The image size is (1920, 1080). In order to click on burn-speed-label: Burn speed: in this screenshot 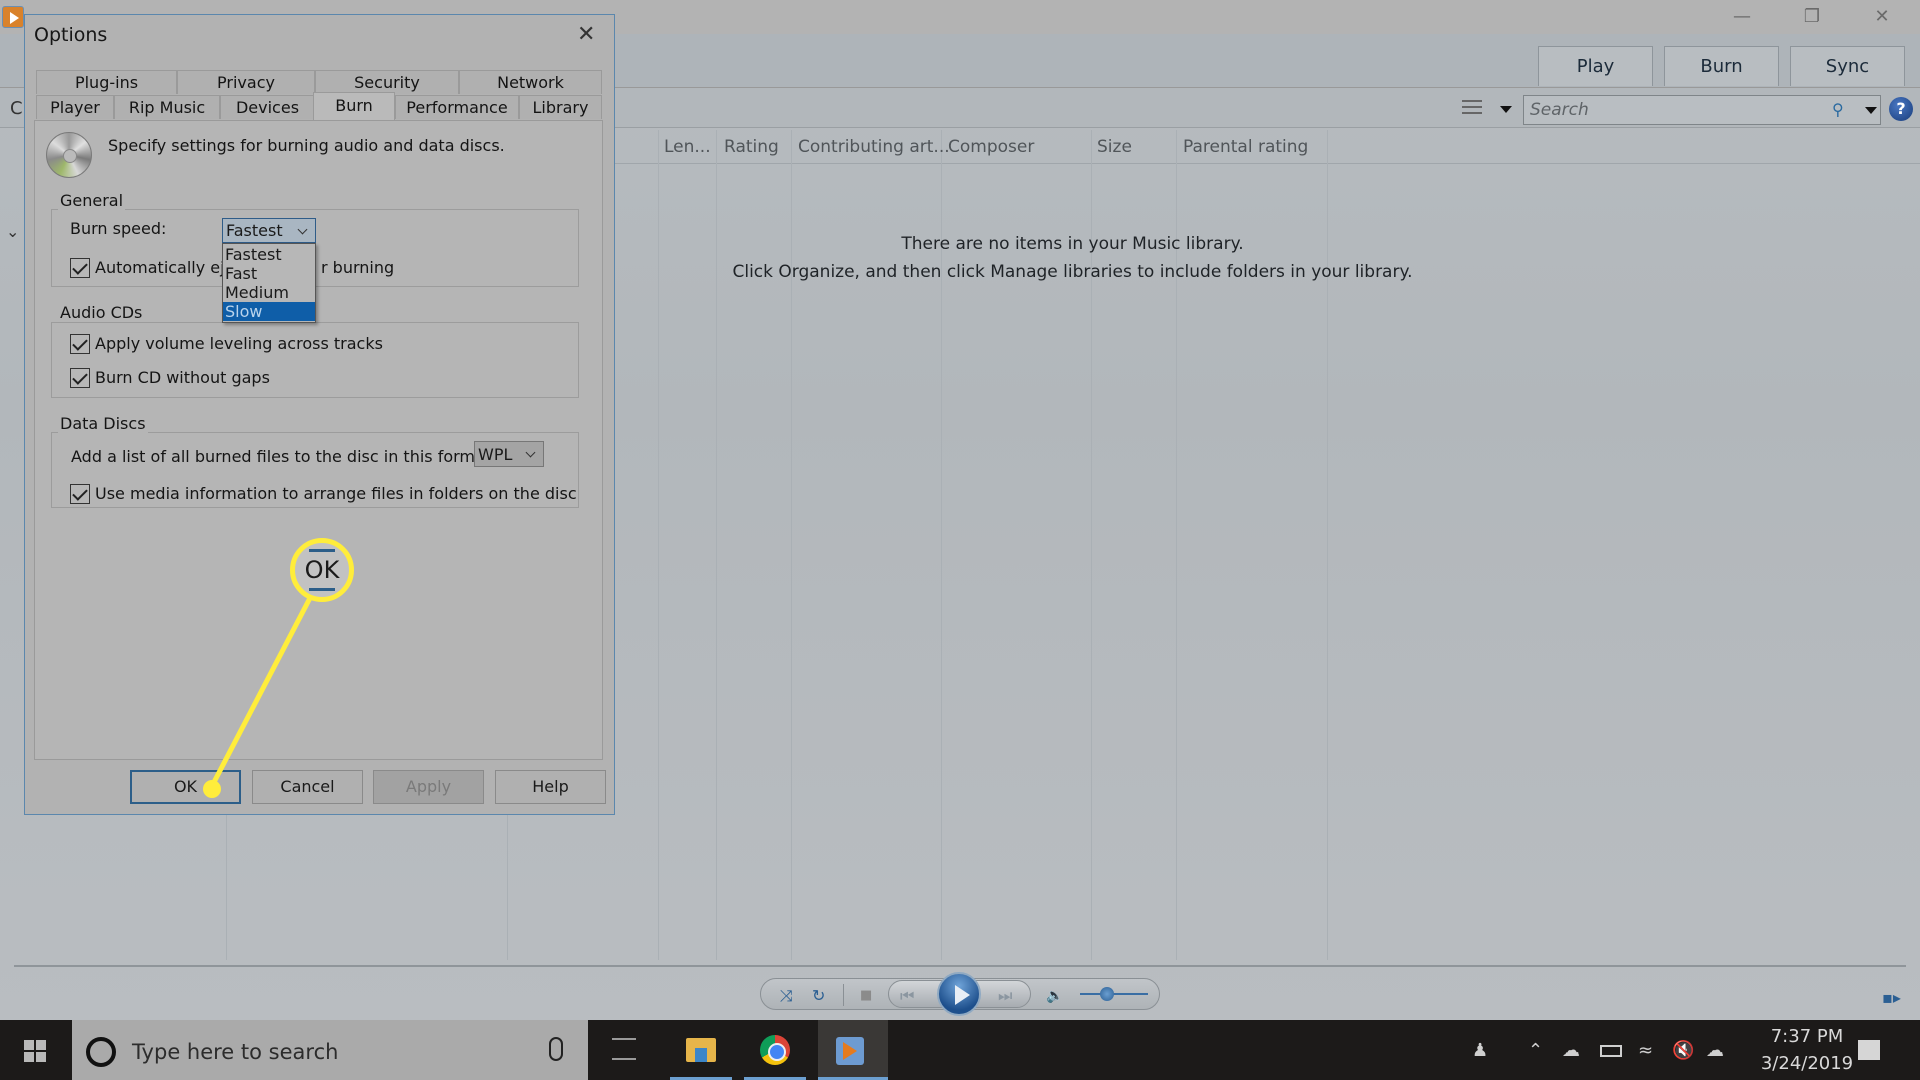, I will do `click(118, 228)`.